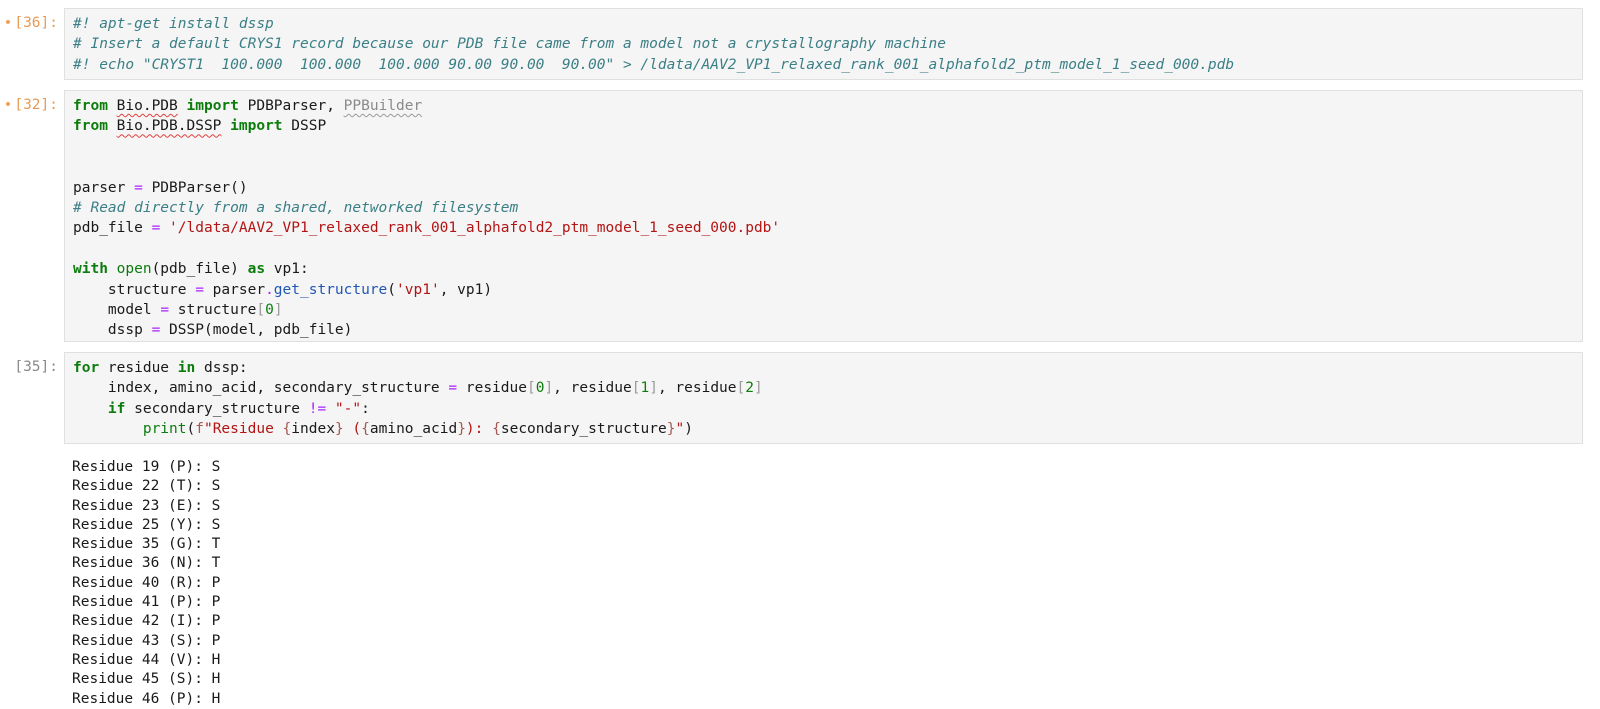 This screenshot has width=1600, height=709. Describe the element at coordinates (146, 621) in the screenshot. I see `output-line: Residue 42 (I): P` at that location.